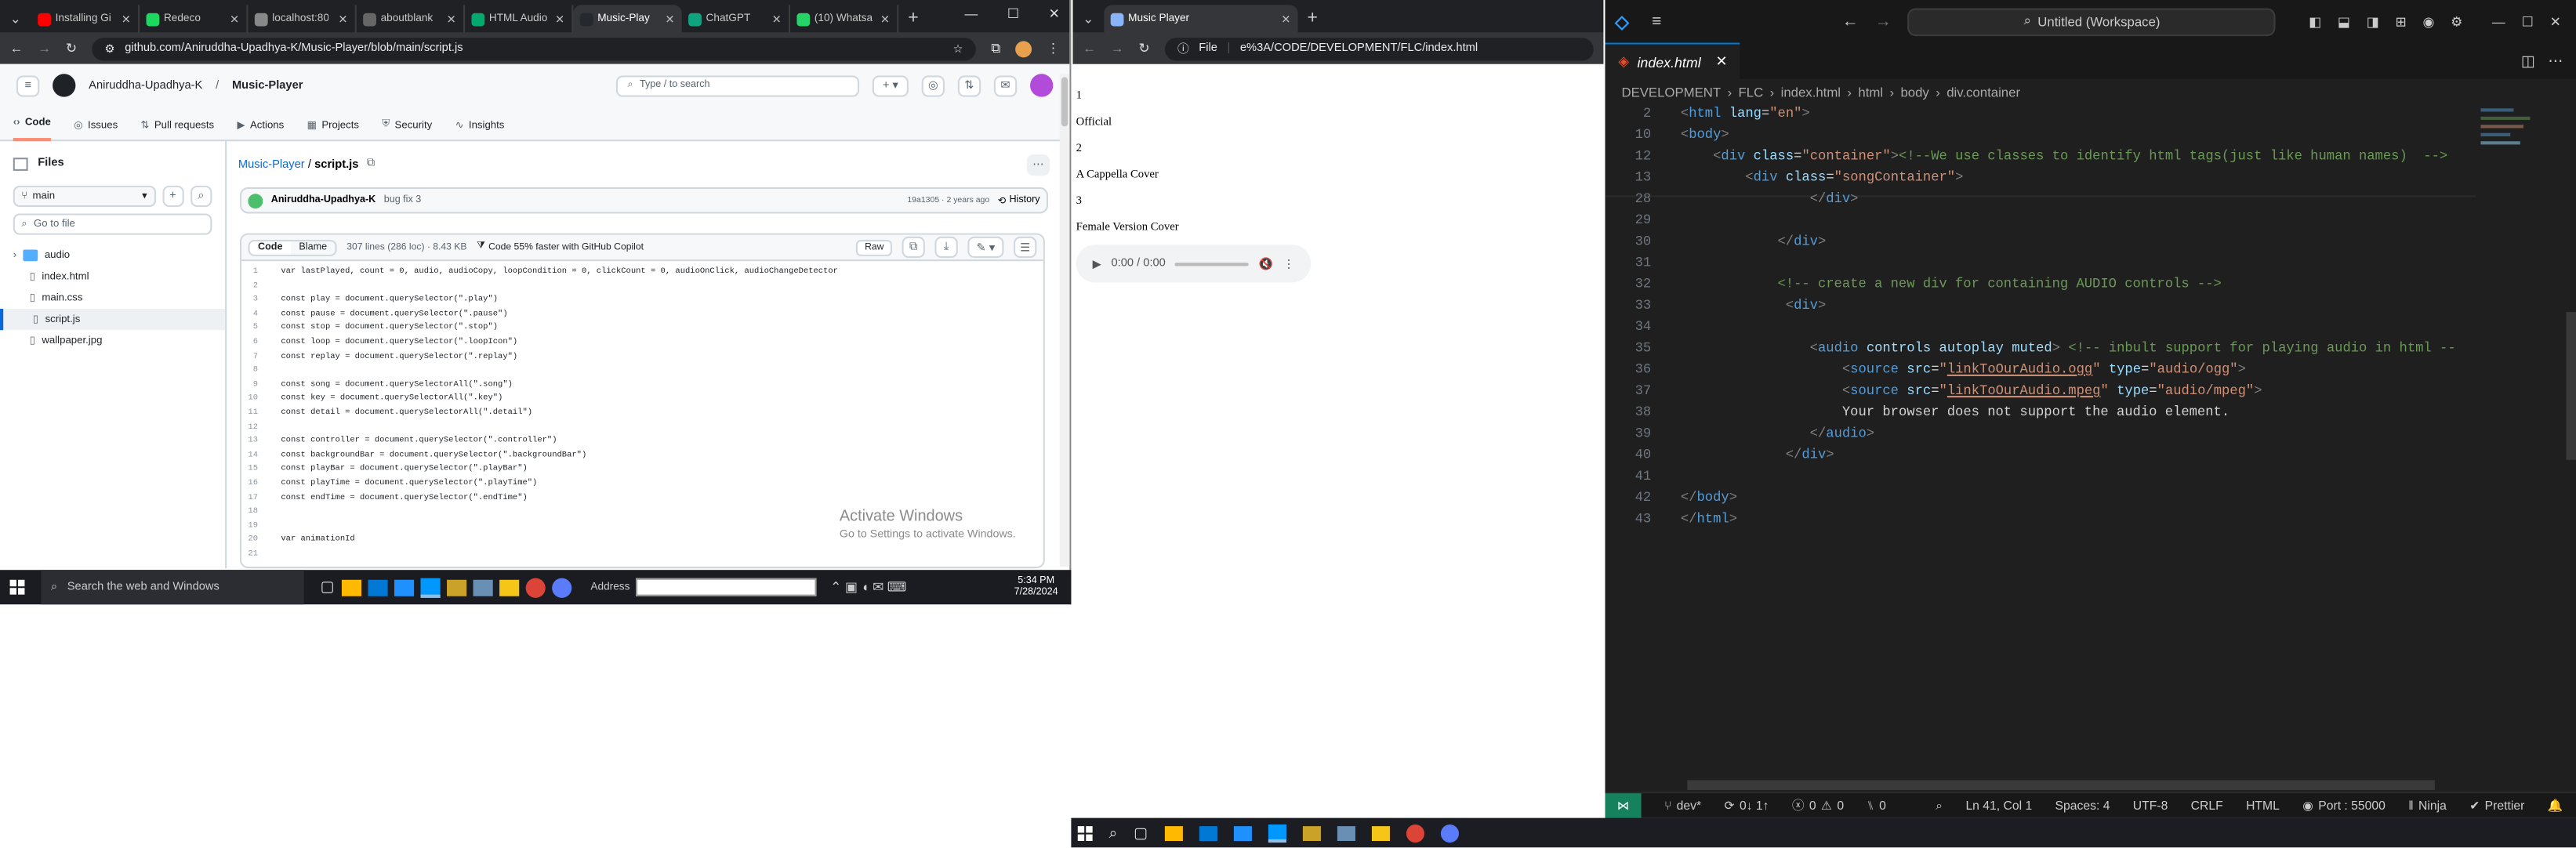  What do you see at coordinates (201, 196) in the screenshot?
I see `search-files-button: ⌕` at bounding box center [201, 196].